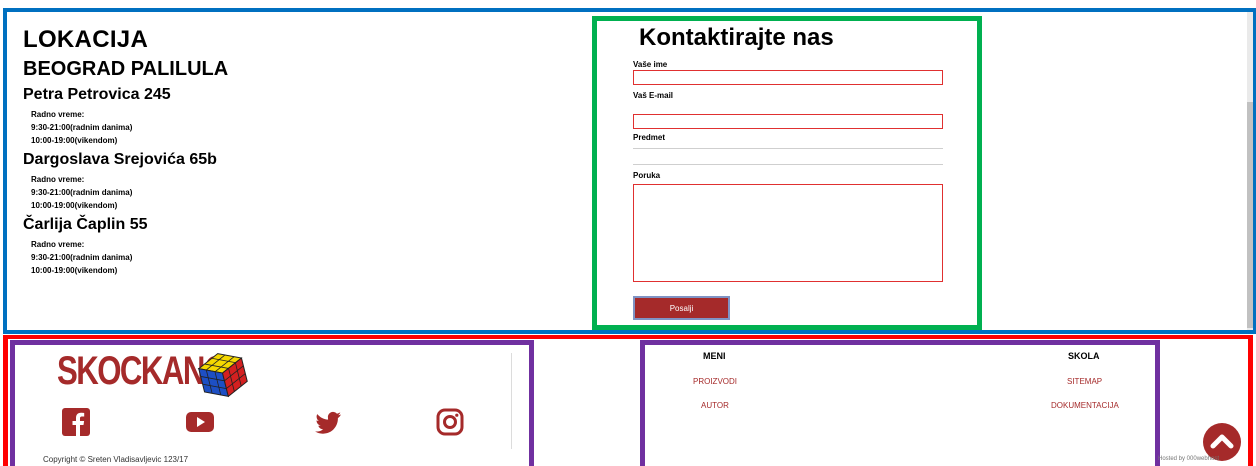  Describe the element at coordinates (76, 422) in the screenshot. I see `facebook-icon` at that location.